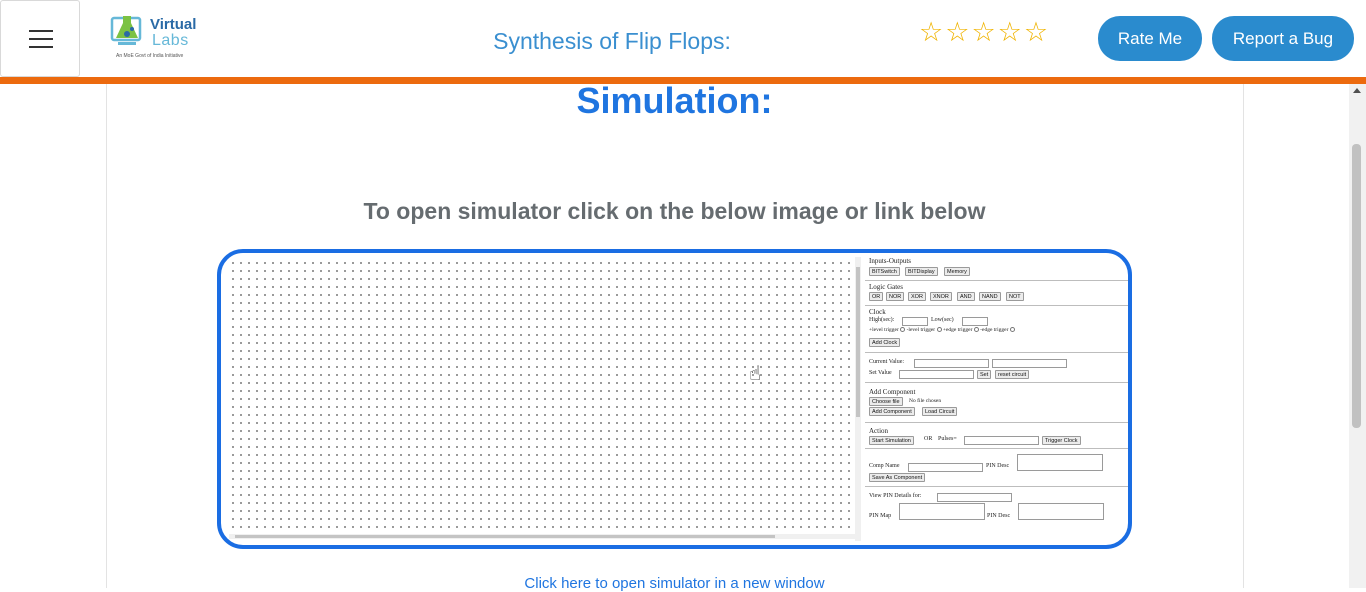 The height and width of the screenshot is (592, 1366). What do you see at coordinates (984, 374) in the screenshot?
I see `set-button: Set` at bounding box center [984, 374].